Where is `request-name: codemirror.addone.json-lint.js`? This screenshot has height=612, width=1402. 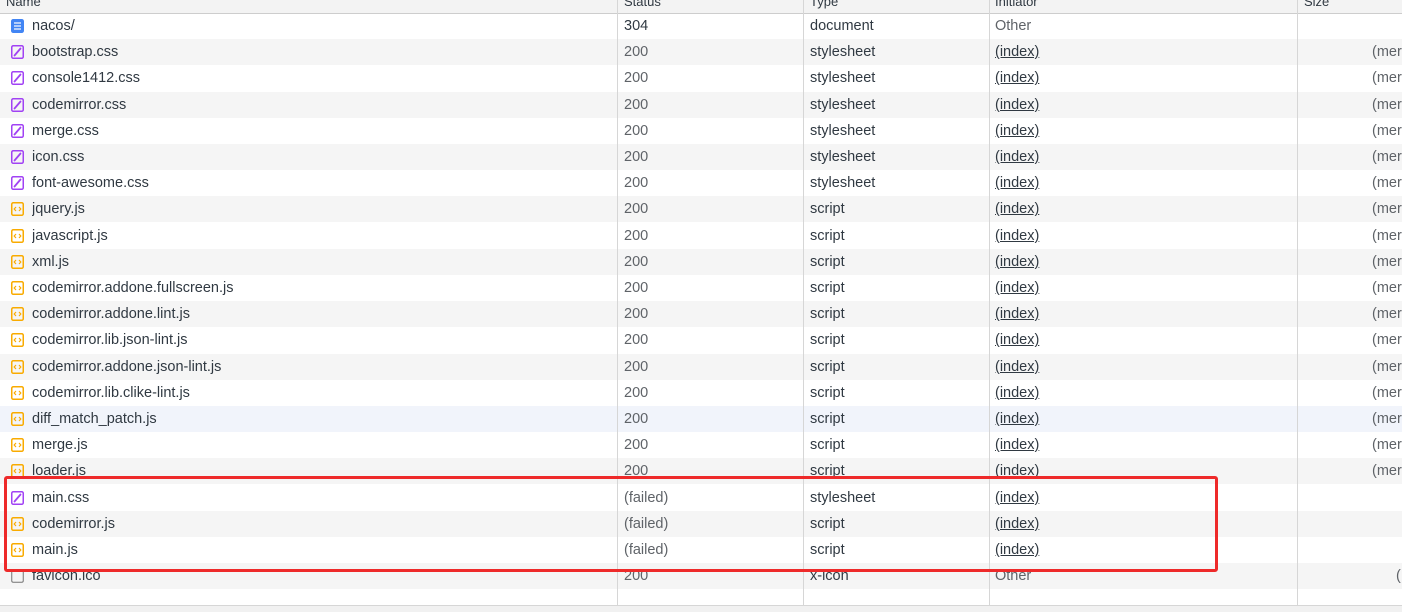 request-name: codemirror.addone.json-lint.js is located at coordinates (127, 366).